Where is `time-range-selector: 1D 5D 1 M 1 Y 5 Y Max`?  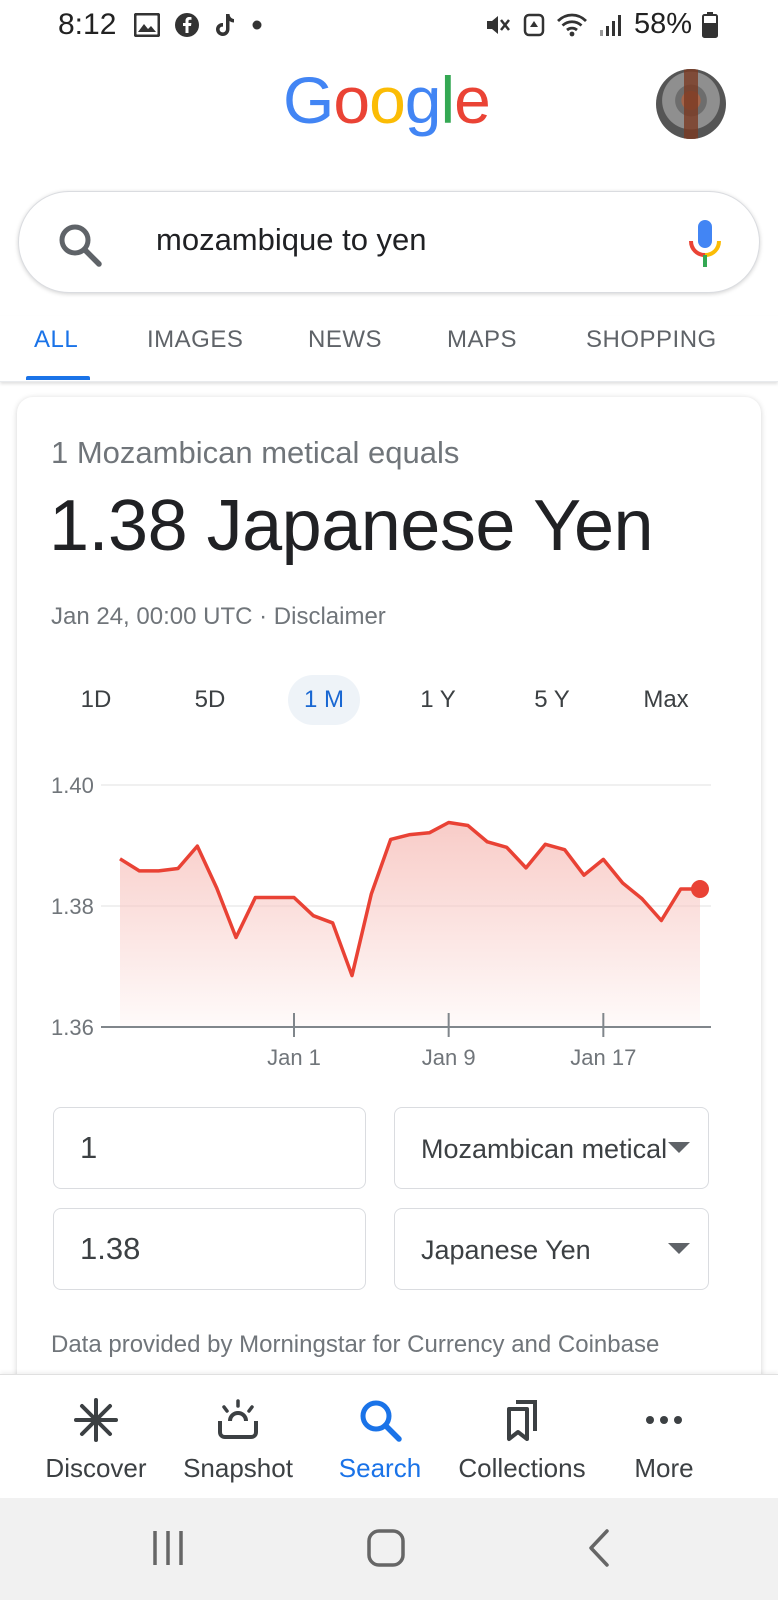
time-range-selector: 1D 5D 1 M 1 Y 5 Y Max is located at coordinates (389, 700).